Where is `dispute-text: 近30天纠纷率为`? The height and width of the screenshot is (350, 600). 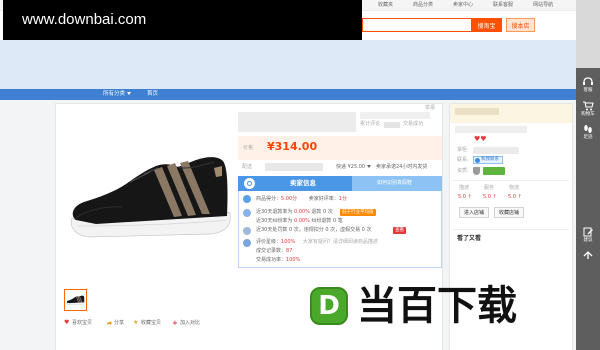 dispute-text: 近30天纠纷率为 is located at coordinates (275, 221).